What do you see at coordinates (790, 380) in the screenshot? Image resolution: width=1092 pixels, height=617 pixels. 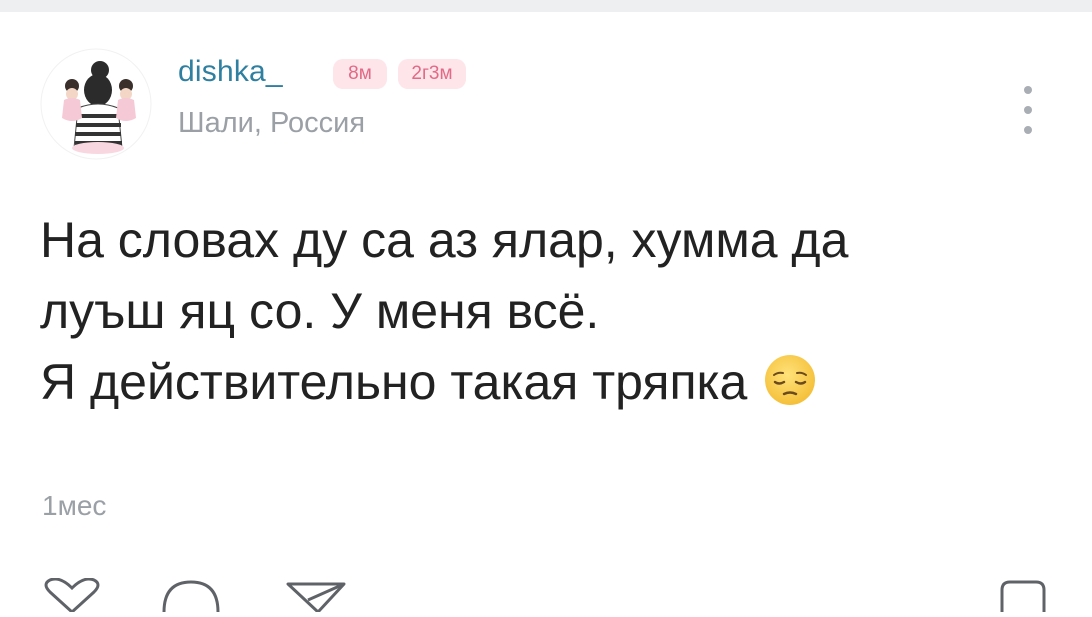 I see `pensive-face-icon` at bounding box center [790, 380].